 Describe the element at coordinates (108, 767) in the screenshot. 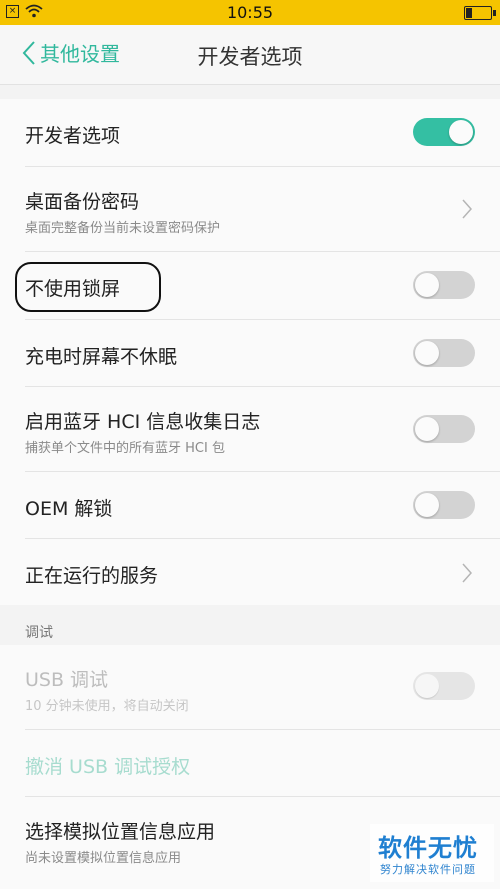

I see `row-title: 撤消 USB 调试授权` at that location.